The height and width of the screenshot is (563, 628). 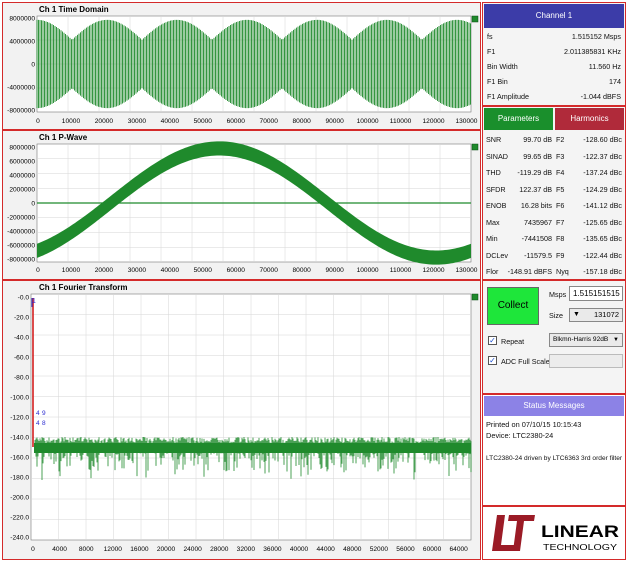 What do you see at coordinates (586, 361) in the screenshot?
I see `adc-value-box` at bounding box center [586, 361].